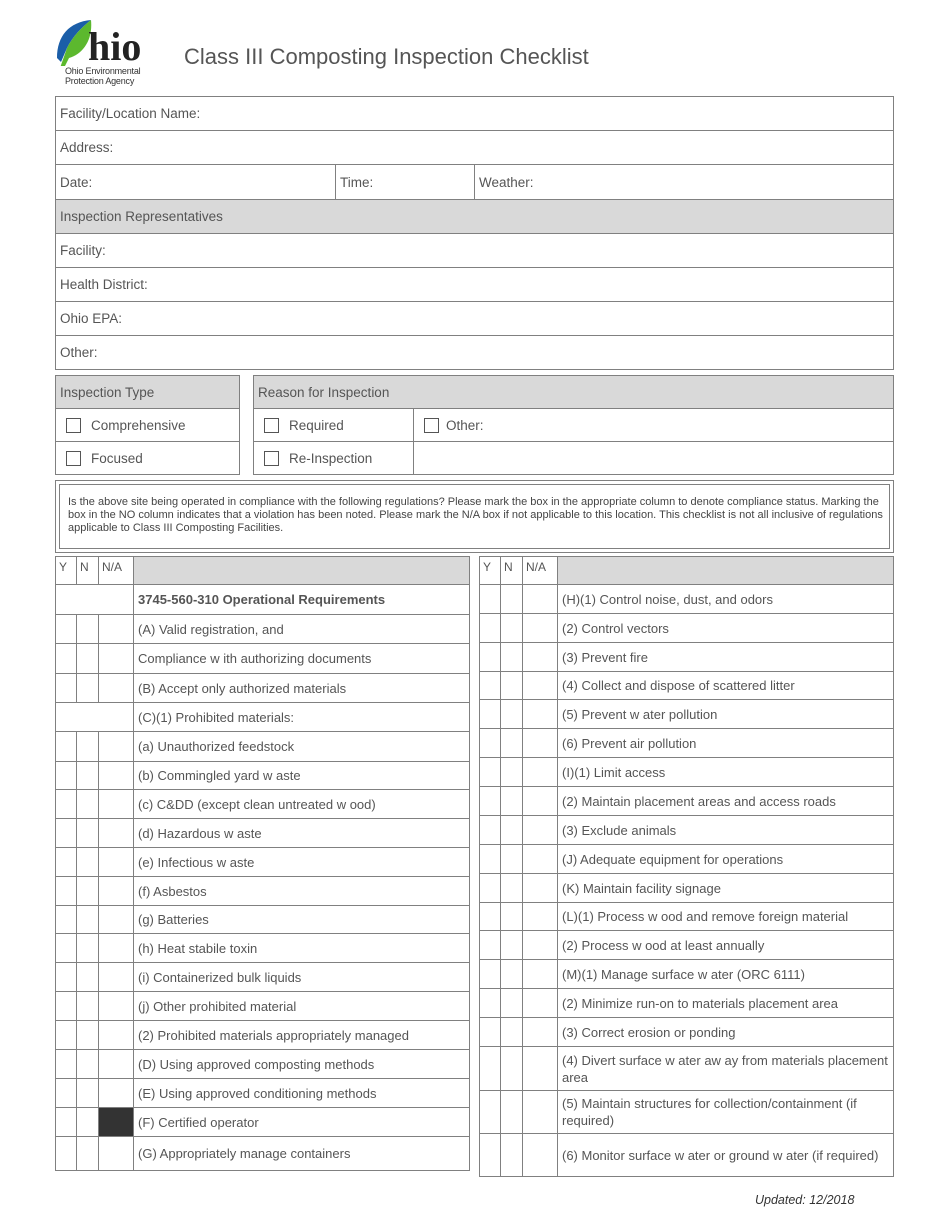 The width and height of the screenshot is (950, 1230). What do you see at coordinates (195, 182) in the screenshot?
I see `date-field: Date:` at bounding box center [195, 182].